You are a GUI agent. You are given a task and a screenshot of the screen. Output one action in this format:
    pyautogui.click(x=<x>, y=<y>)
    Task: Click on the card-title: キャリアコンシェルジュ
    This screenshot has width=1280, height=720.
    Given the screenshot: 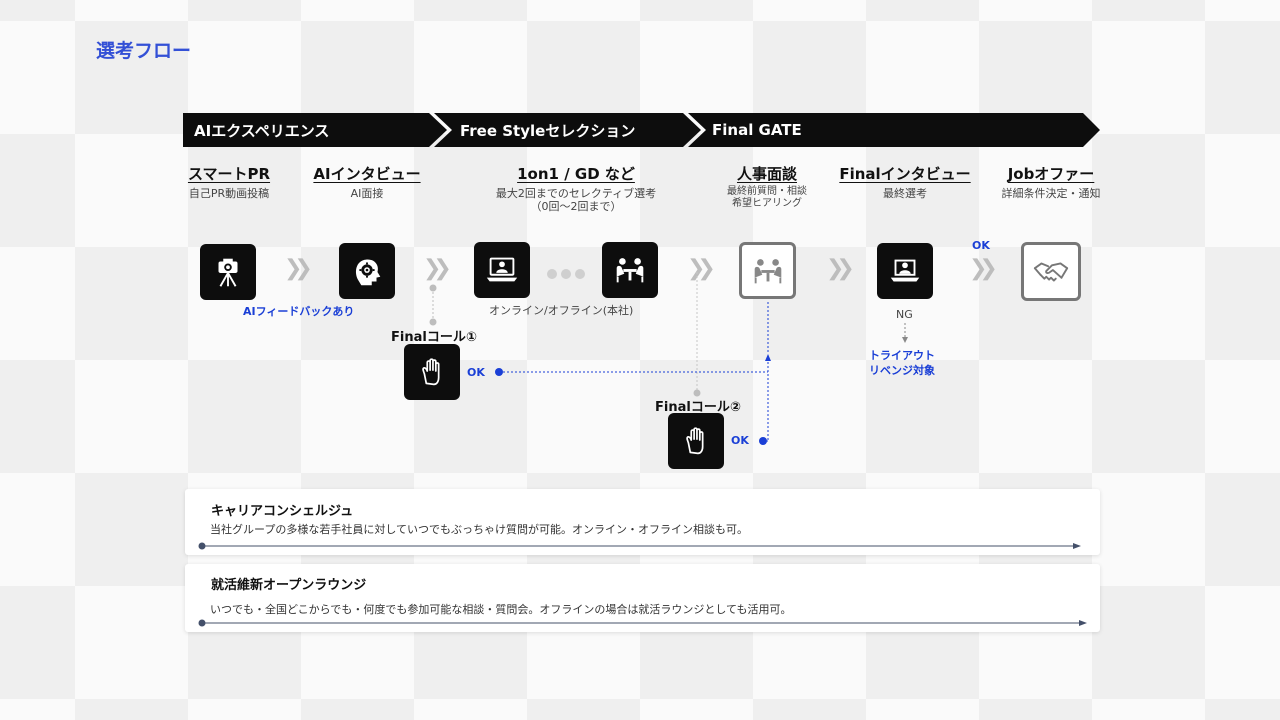 What is the action you would take?
    pyautogui.click(x=282, y=511)
    